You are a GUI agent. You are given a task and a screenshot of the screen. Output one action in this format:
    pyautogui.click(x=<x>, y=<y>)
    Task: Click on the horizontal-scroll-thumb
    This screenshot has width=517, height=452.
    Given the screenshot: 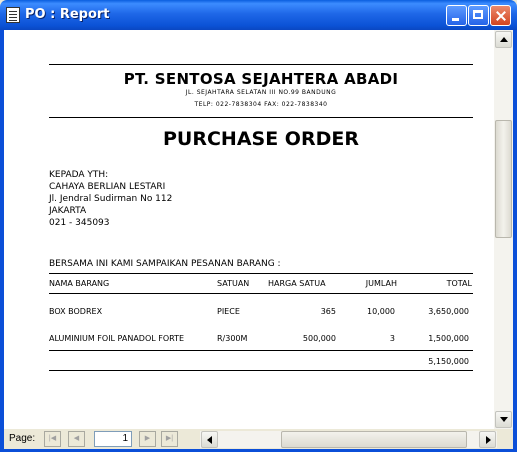 What is the action you would take?
    pyautogui.click(x=374, y=439)
    